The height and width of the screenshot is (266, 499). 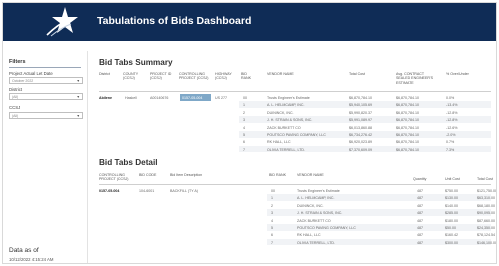 What do you see at coordinates (486, 205) in the screenshot?
I see `detail-total-cell: $68,180.00` at bounding box center [486, 205].